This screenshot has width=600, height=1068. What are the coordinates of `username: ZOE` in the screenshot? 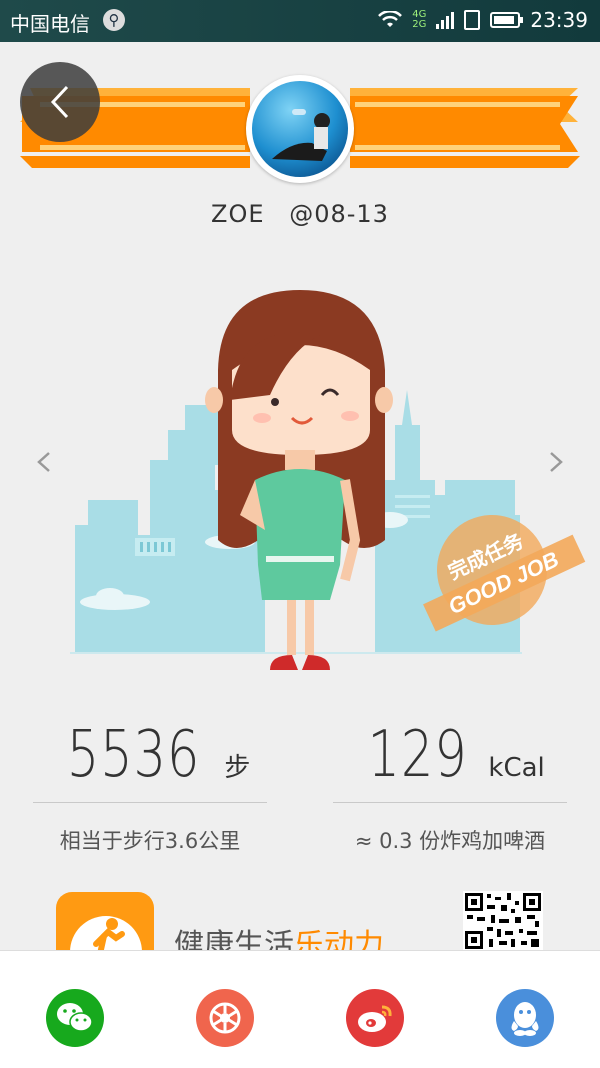 It's located at (238, 214).